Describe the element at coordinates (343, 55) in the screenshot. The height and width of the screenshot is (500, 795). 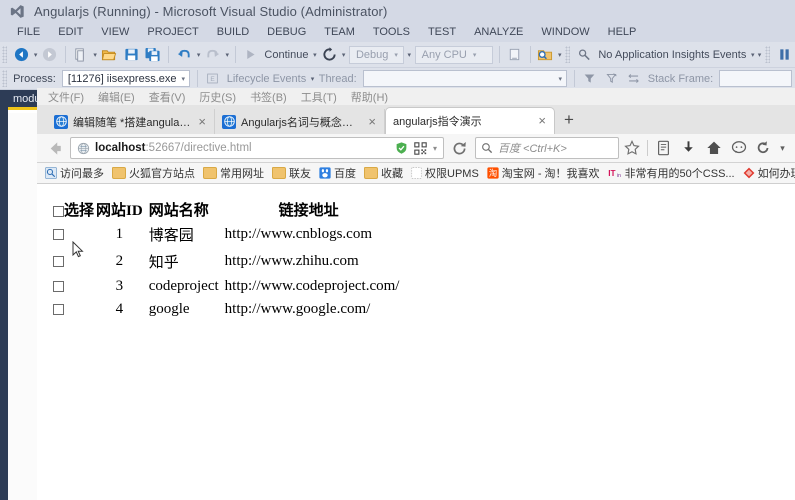
I see `restart-caret-icon: ▾` at that location.